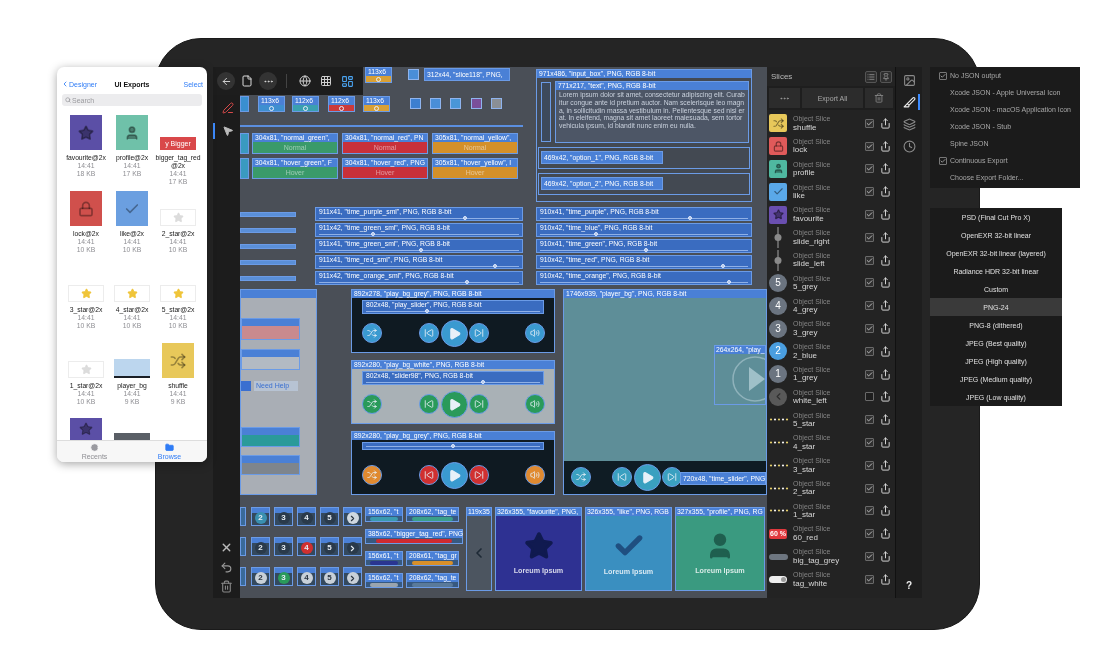 The width and height of the screenshot is (1120, 668). Describe the element at coordinates (886, 76) in the screenshot. I see `pin-button` at that location.